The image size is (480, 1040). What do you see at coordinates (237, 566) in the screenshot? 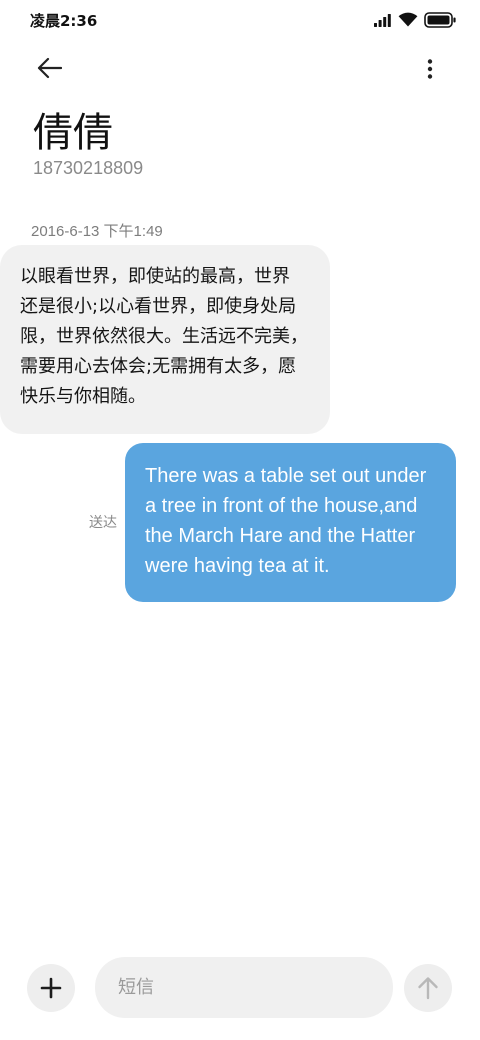
I see `message-line: were having tea at it.` at bounding box center [237, 566].